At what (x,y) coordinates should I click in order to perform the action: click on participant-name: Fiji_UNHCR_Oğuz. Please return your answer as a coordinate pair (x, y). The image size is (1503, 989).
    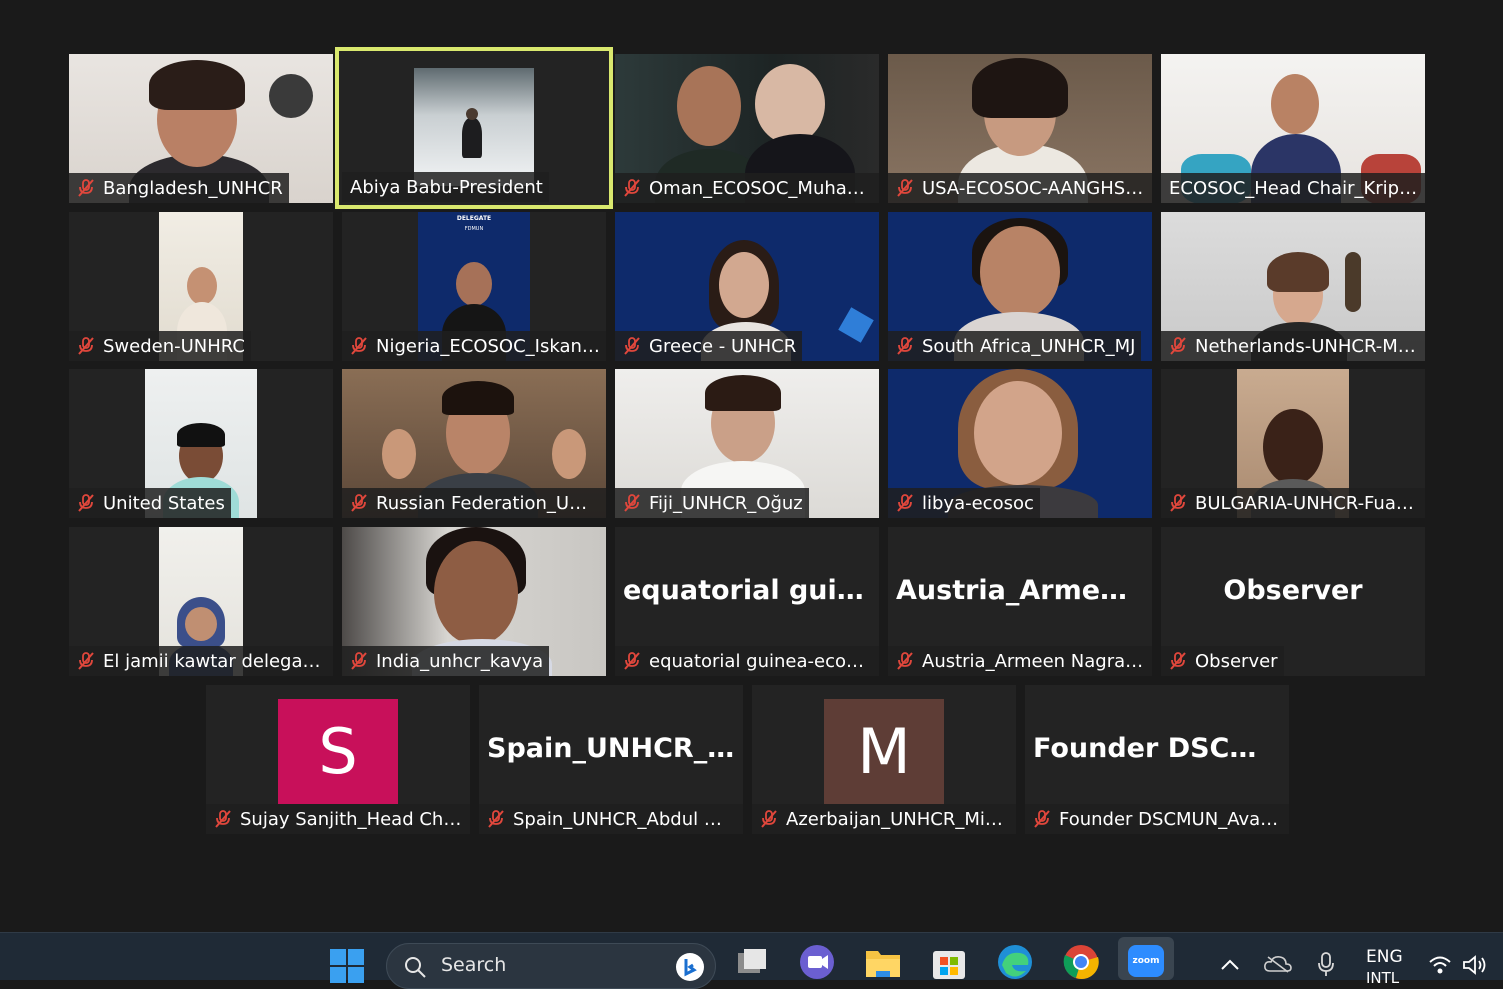
    Looking at the image, I should click on (726, 503).